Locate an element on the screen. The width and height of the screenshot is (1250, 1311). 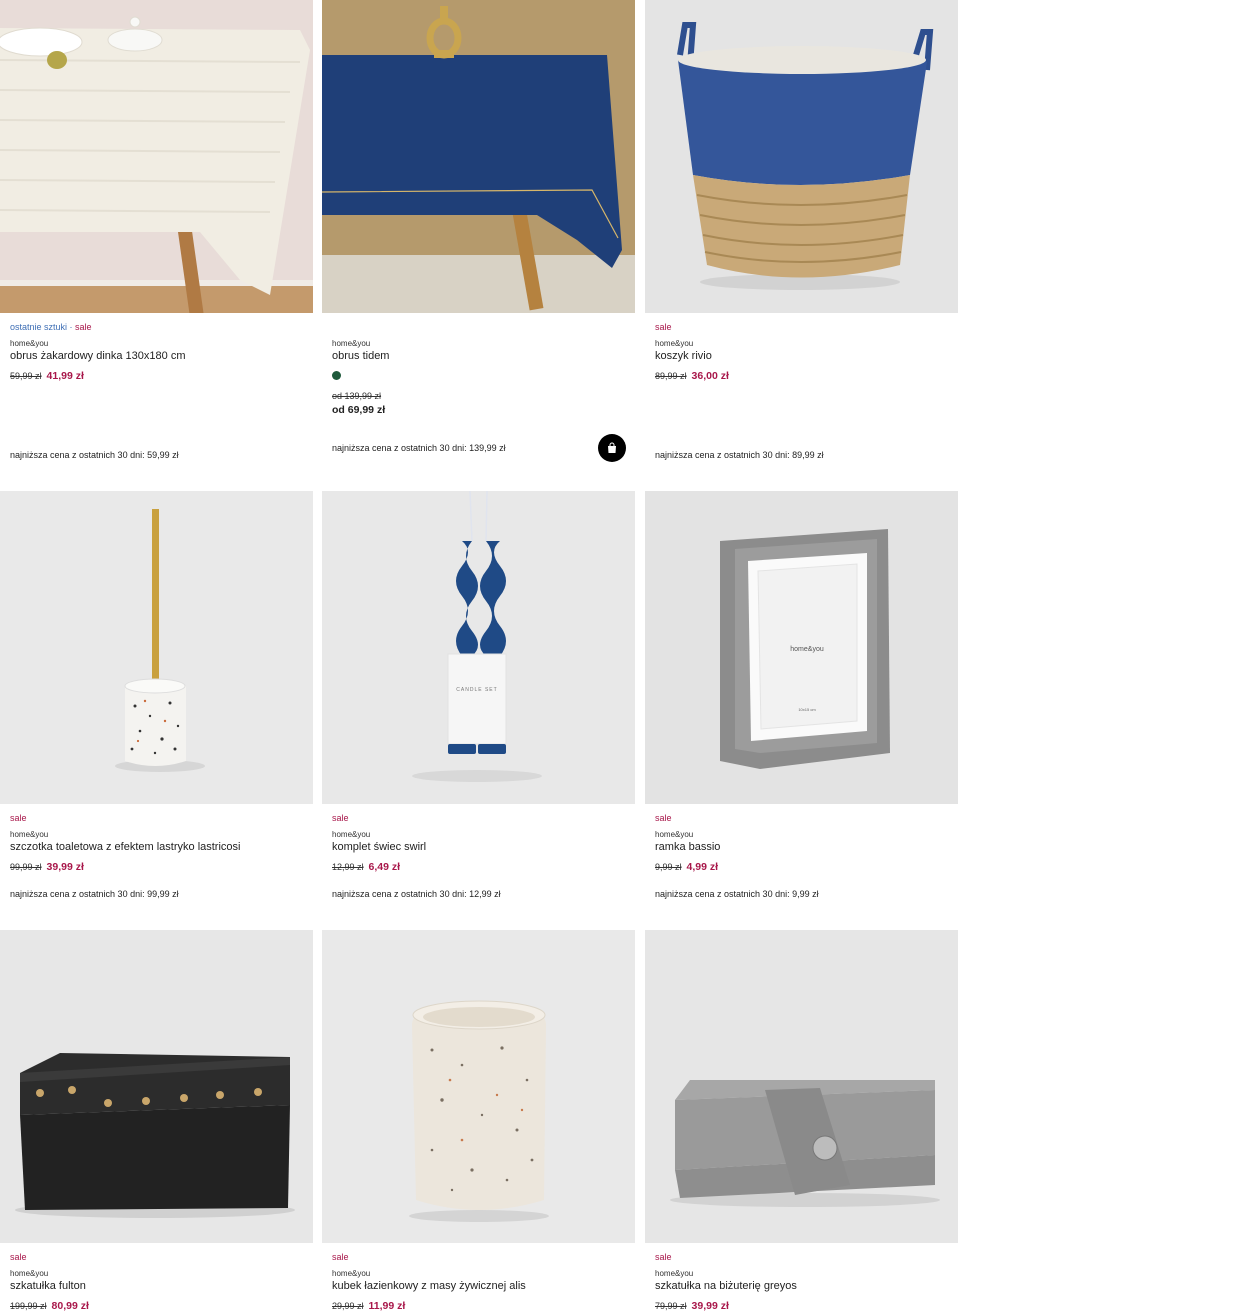
product-title: komplet świec swirl is located at coordinates (479, 847).